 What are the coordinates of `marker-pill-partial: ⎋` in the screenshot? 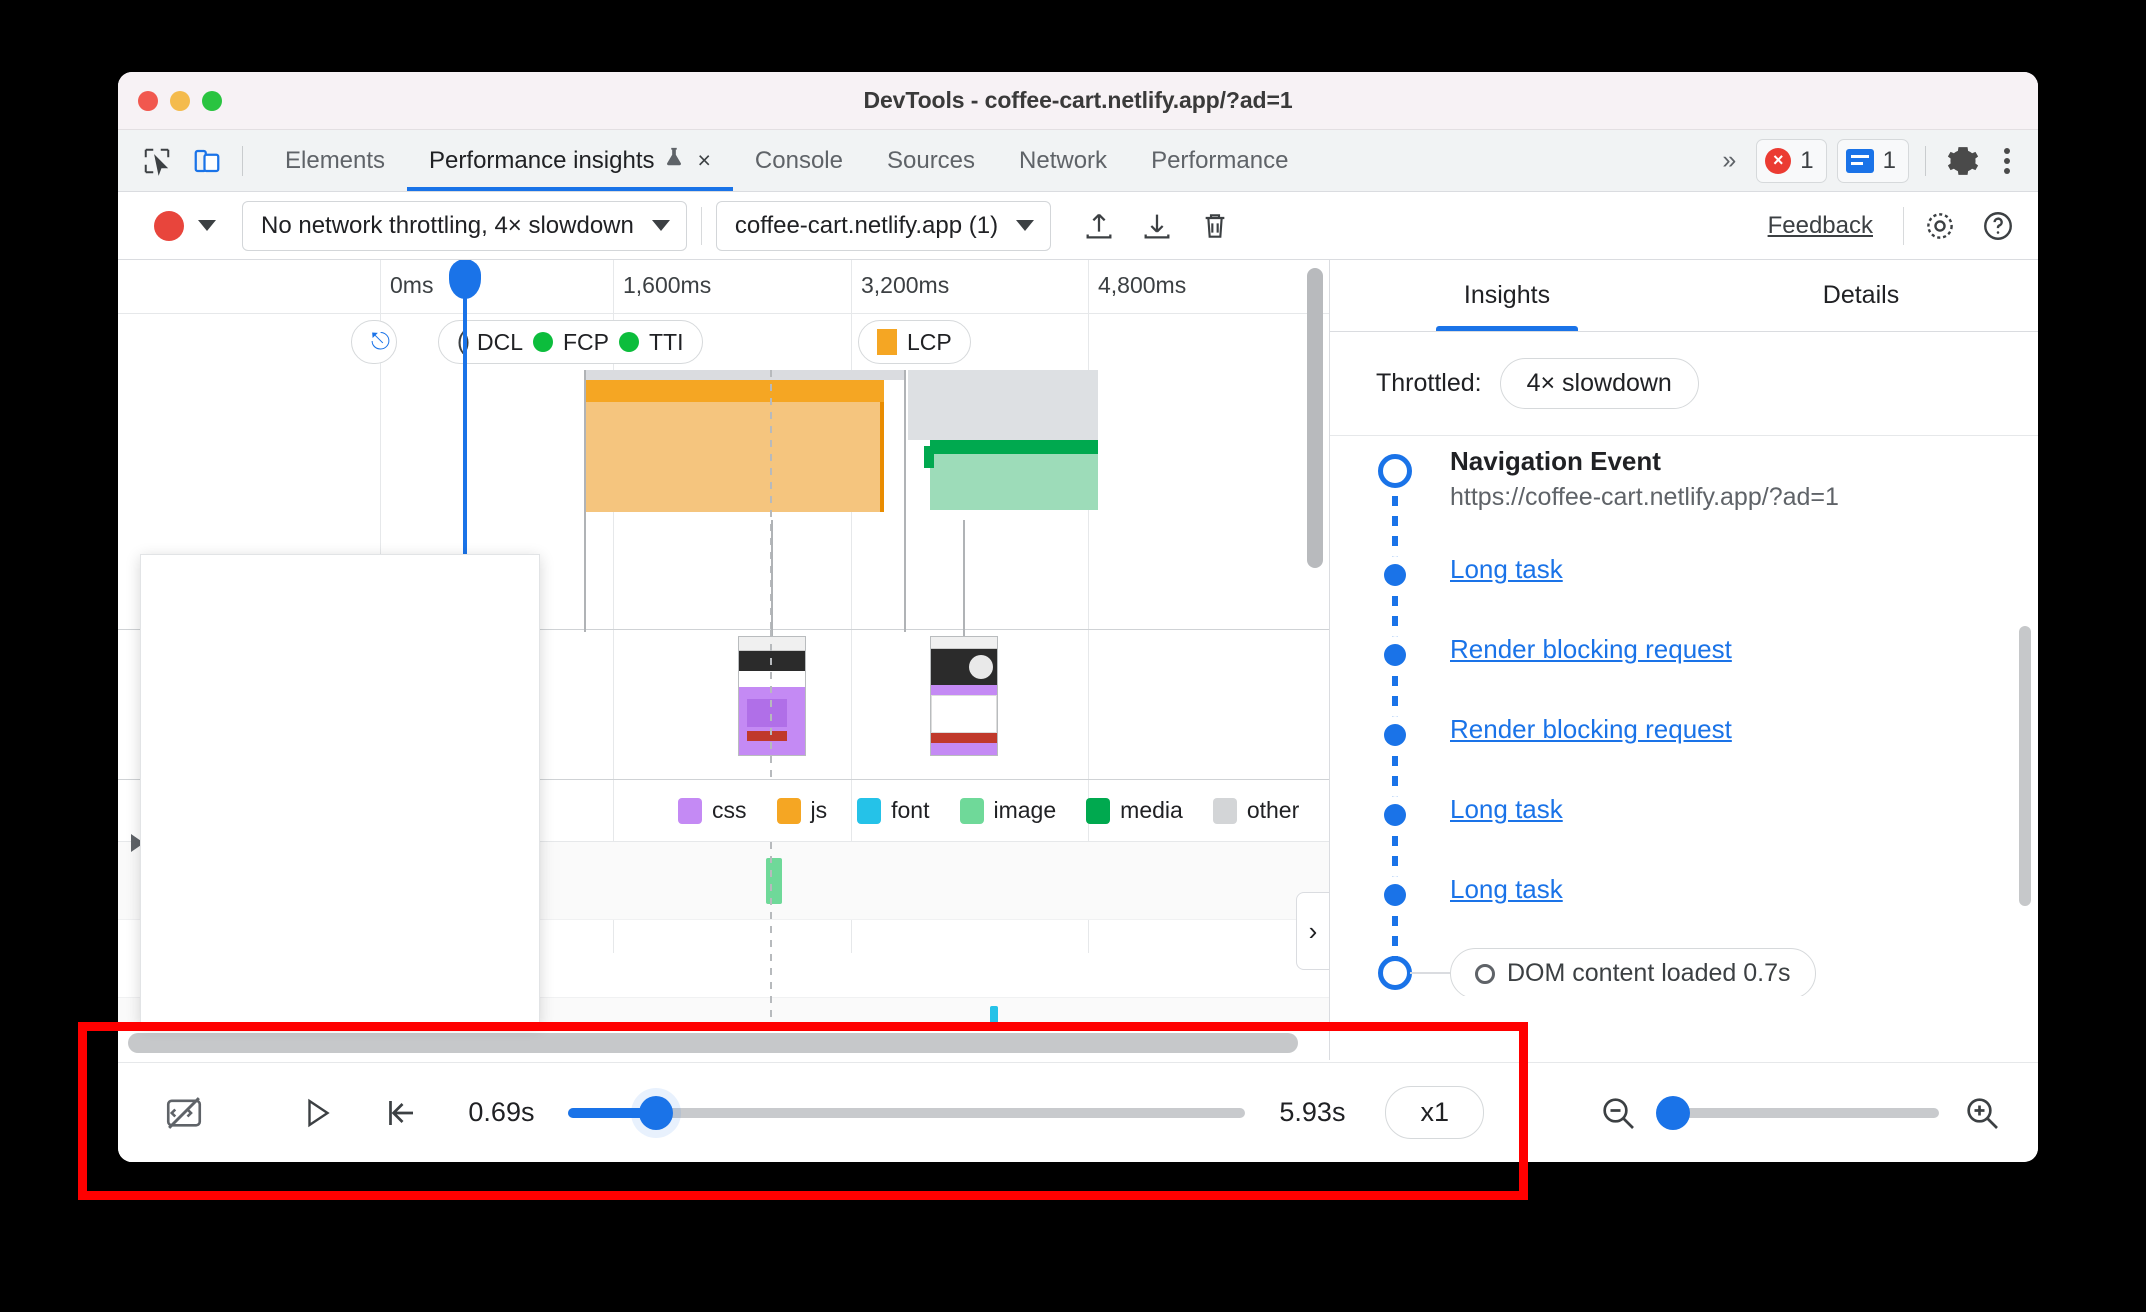 It's located at (374, 342).